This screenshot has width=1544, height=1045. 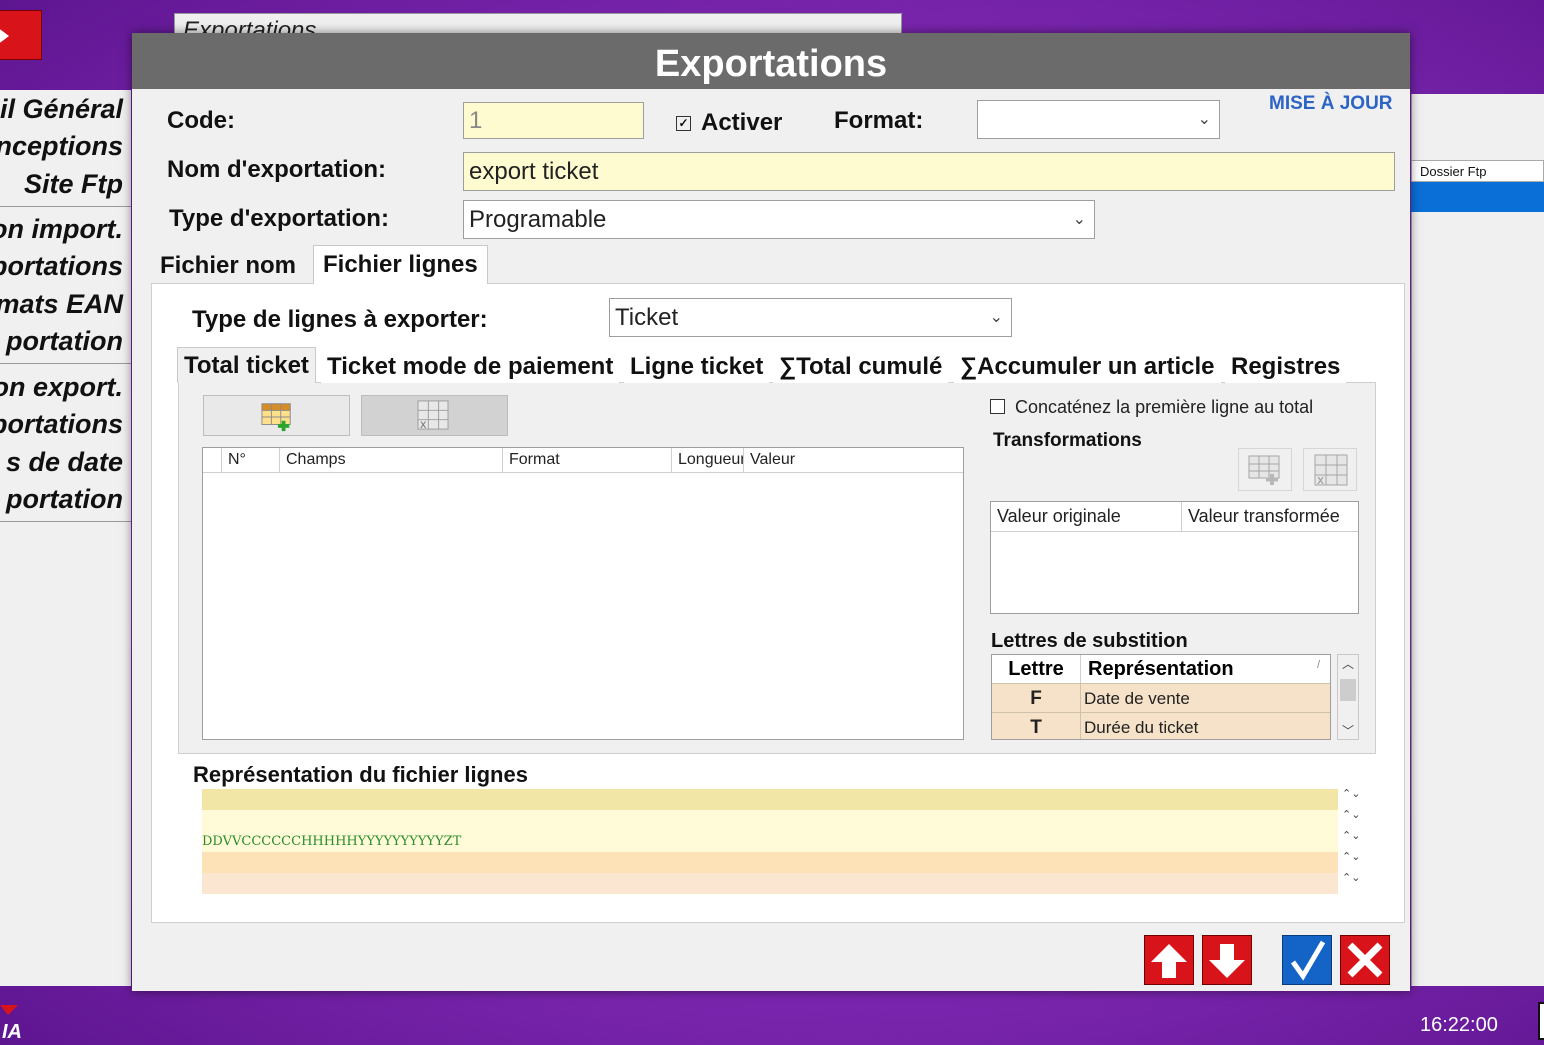 I want to click on column-header-valeur-transformee: Valeur transformée, so click(x=1270, y=516).